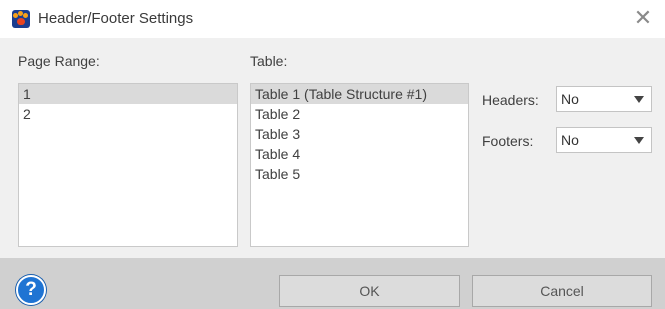 The width and height of the screenshot is (665, 309). Describe the element at coordinates (562, 291) in the screenshot. I see `cancel-button: Cancel` at that location.